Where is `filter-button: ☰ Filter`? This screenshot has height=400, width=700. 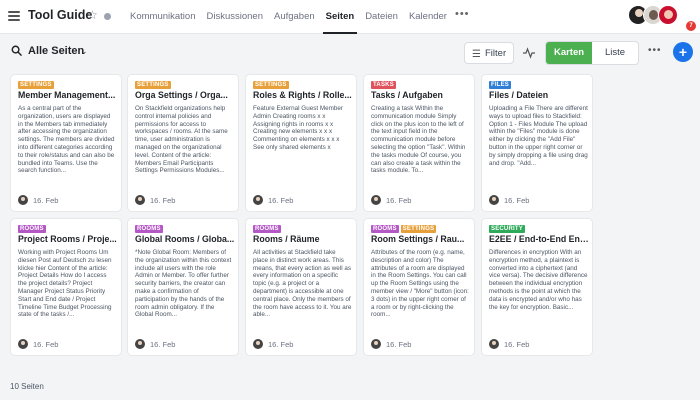
filter-button: ☰ Filter is located at coordinates (489, 53).